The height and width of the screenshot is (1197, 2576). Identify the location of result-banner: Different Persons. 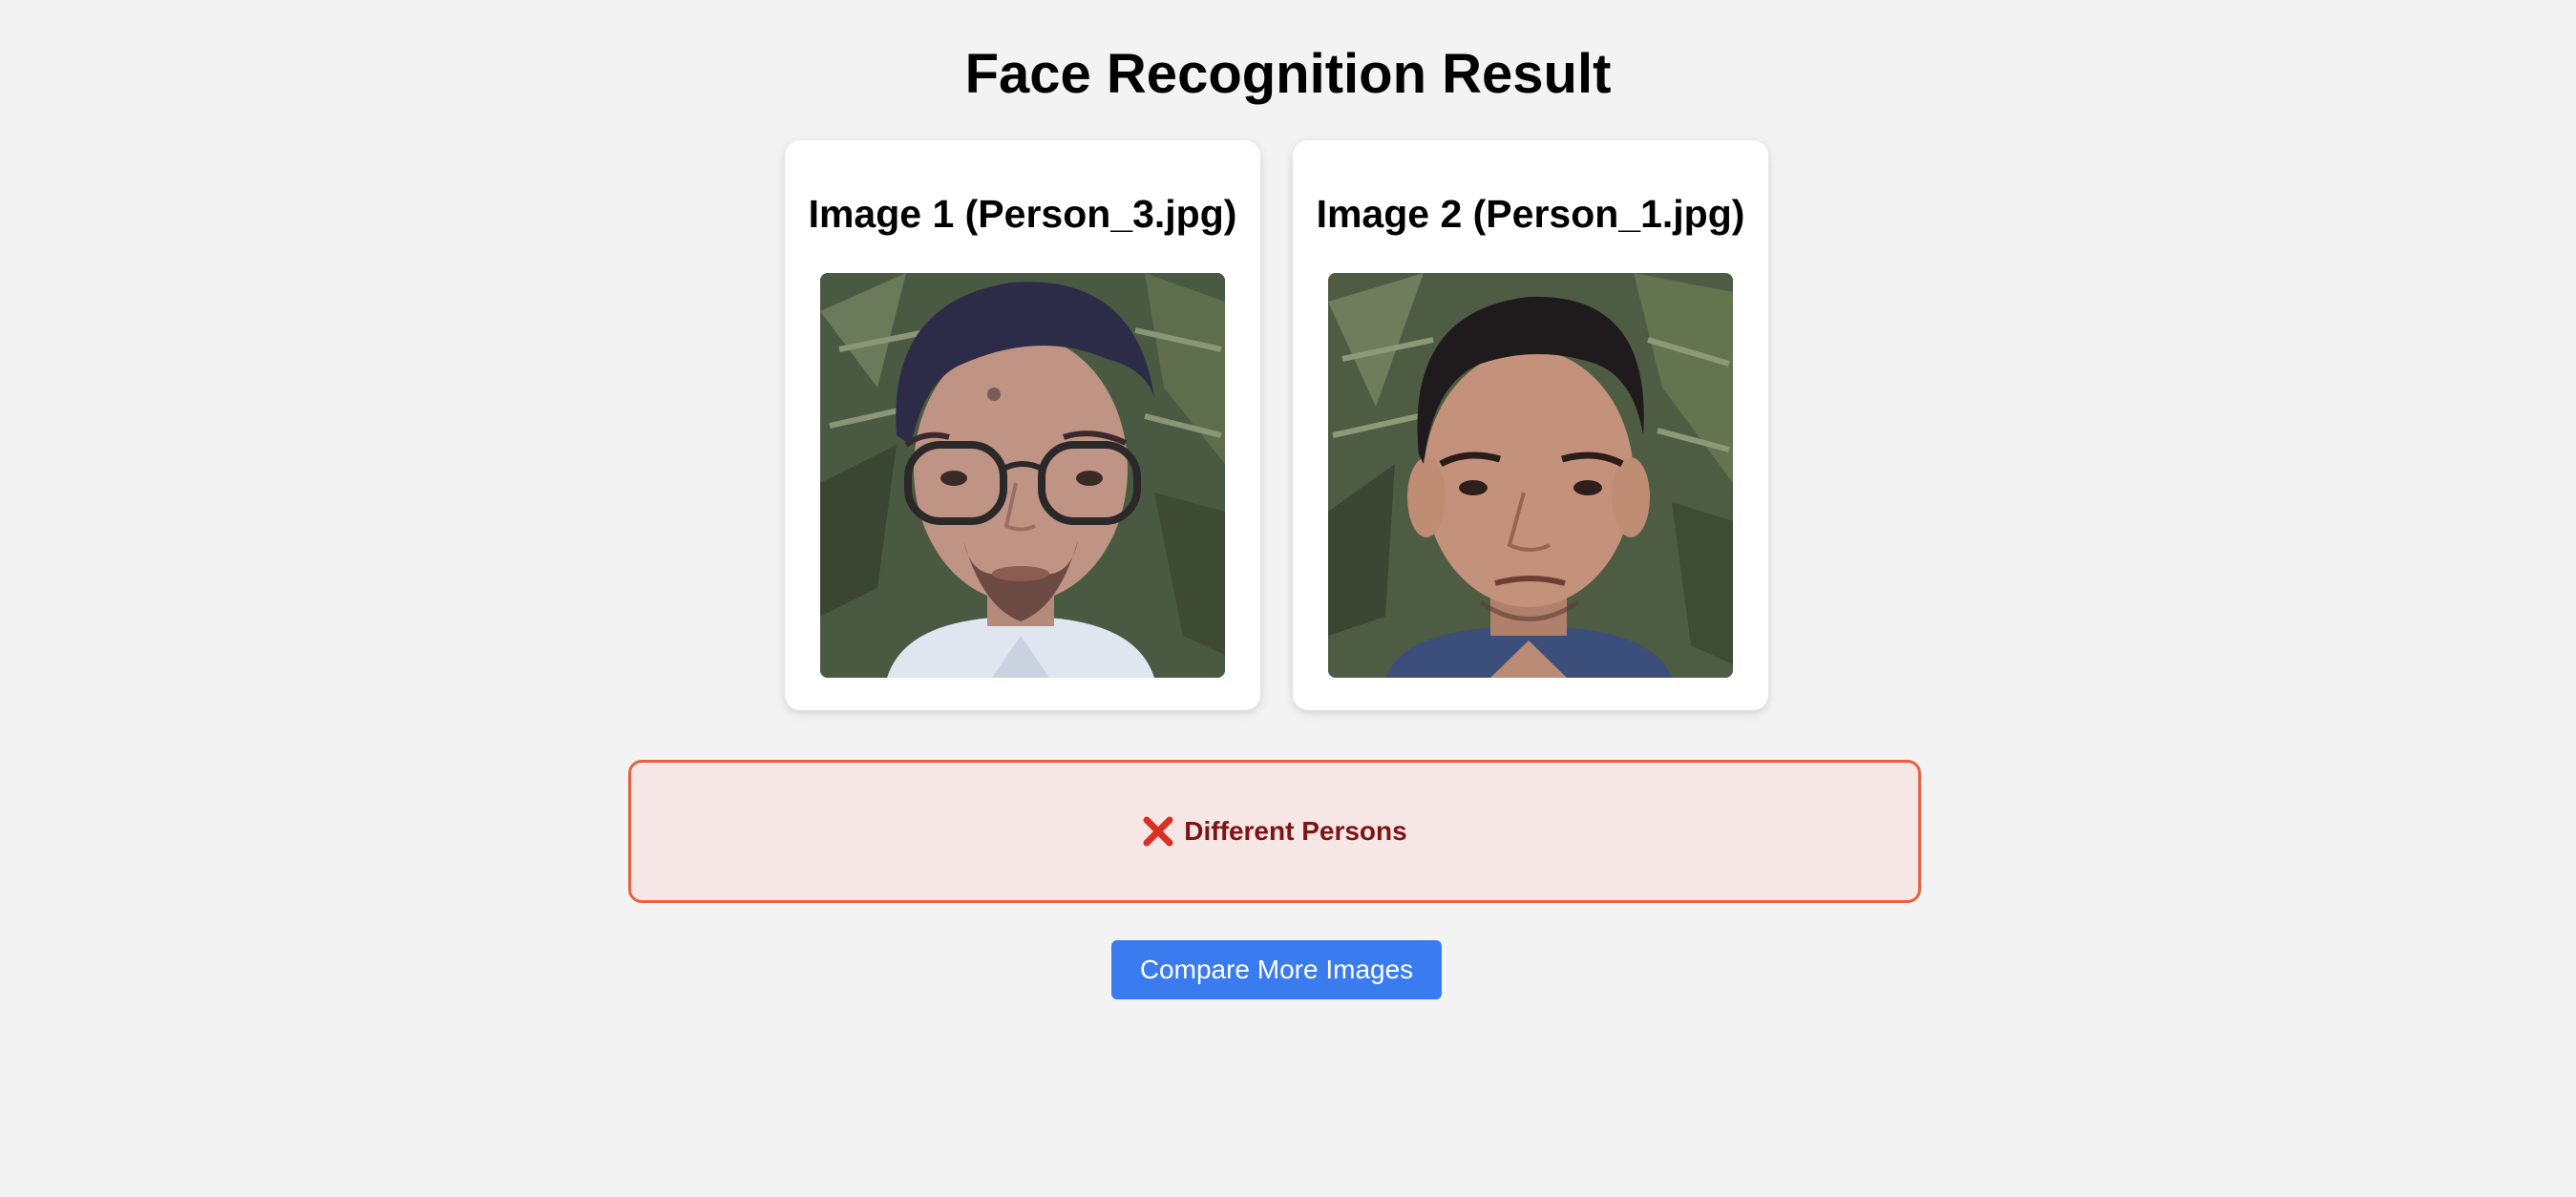
(1274, 832).